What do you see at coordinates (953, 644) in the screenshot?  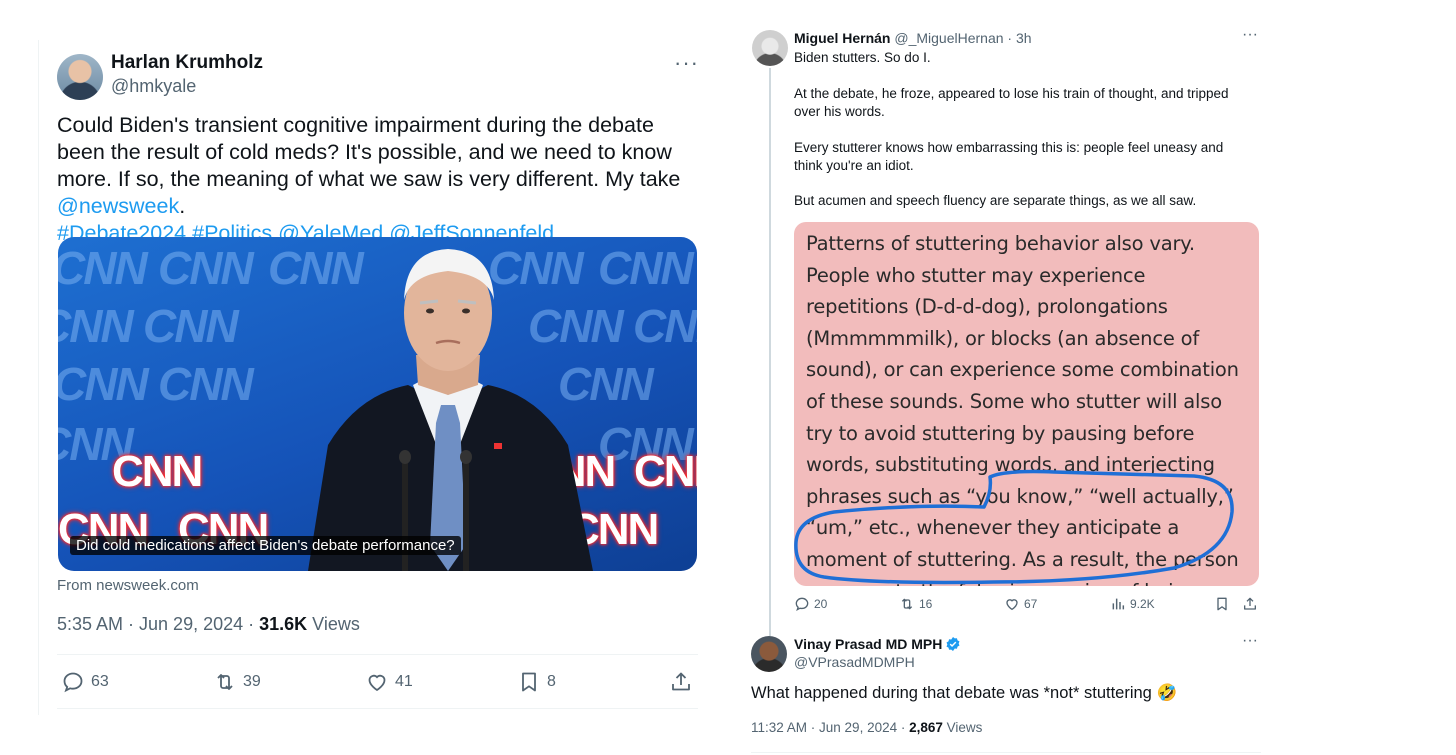 I see `verified-badge-icon` at bounding box center [953, 644].